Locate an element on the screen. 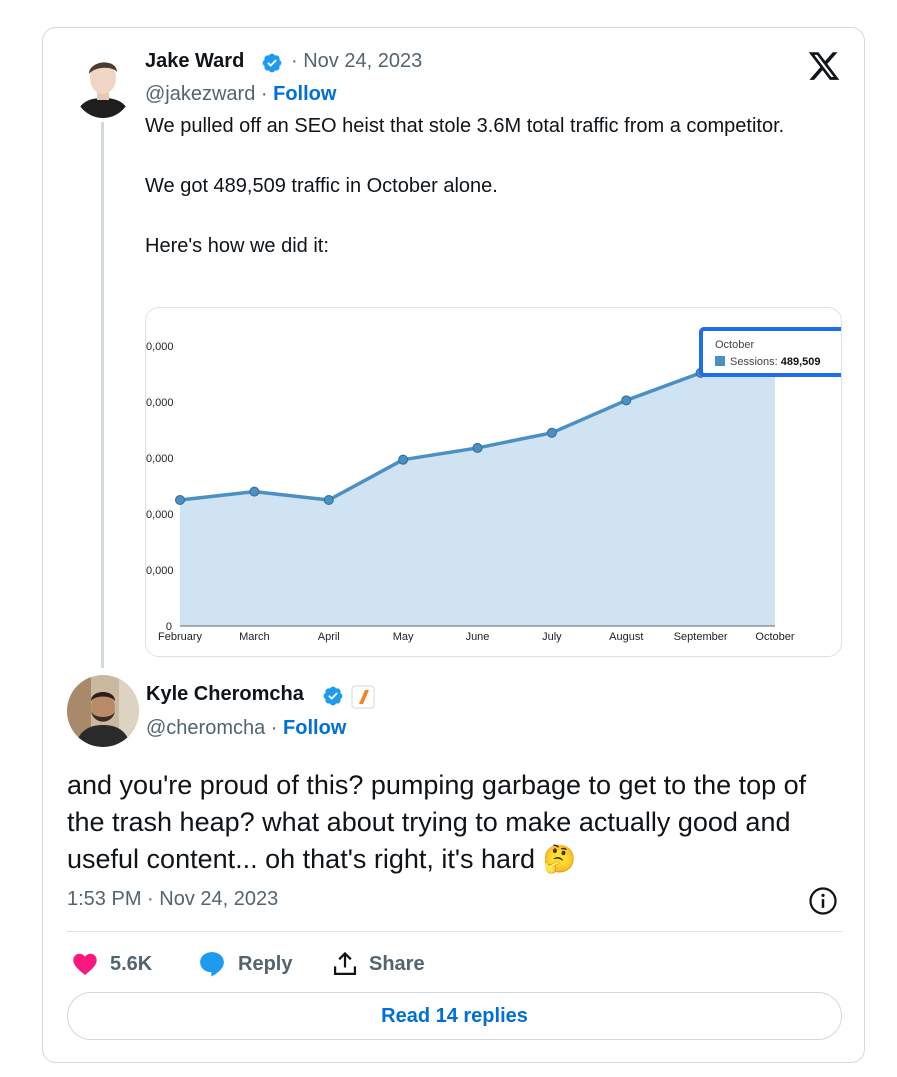  y-tick-label: 0 is located at coordinates (169, 627).